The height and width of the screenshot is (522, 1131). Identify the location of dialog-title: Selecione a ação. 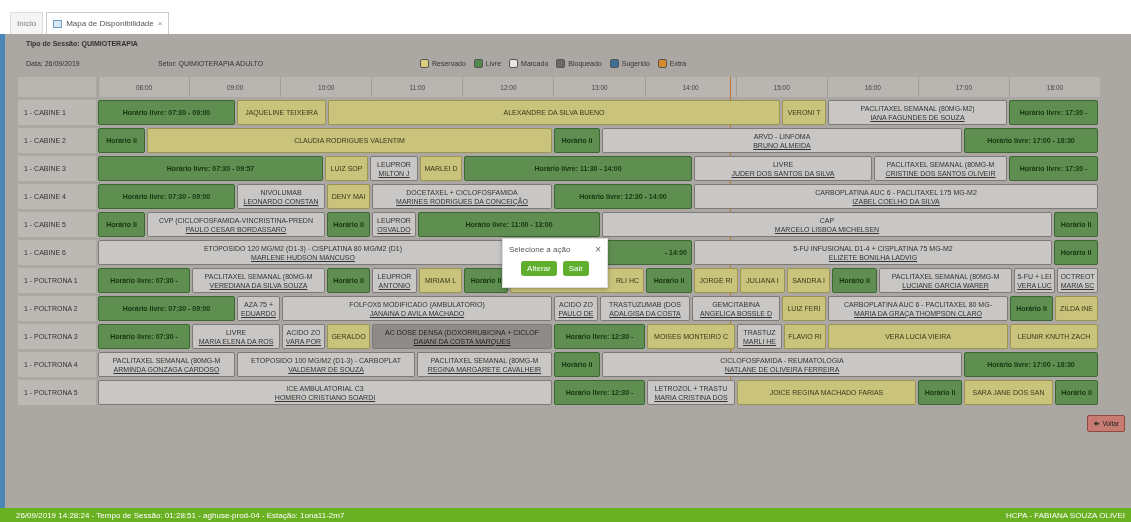
(540, 249).